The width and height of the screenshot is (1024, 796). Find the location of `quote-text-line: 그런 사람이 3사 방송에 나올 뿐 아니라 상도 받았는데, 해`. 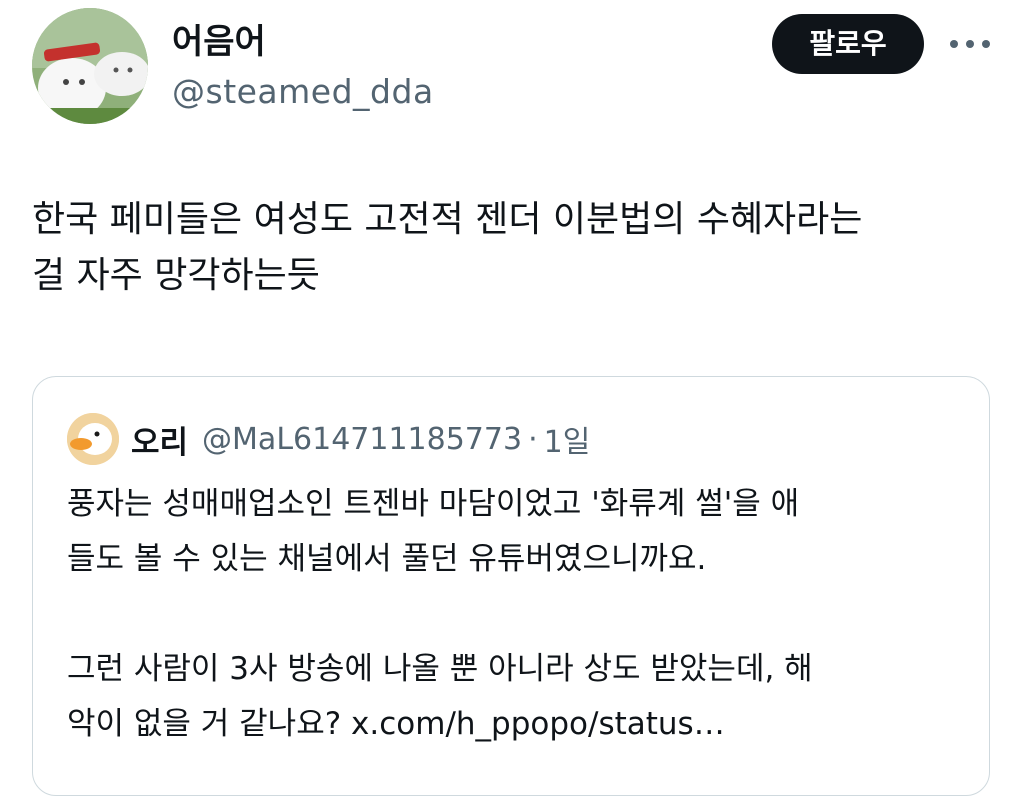

quote-text-line: 그런 사람이 3사 방송에 나올 뿐 아니라 상도 받았는데, 해 is located at coordinates (440, 669).